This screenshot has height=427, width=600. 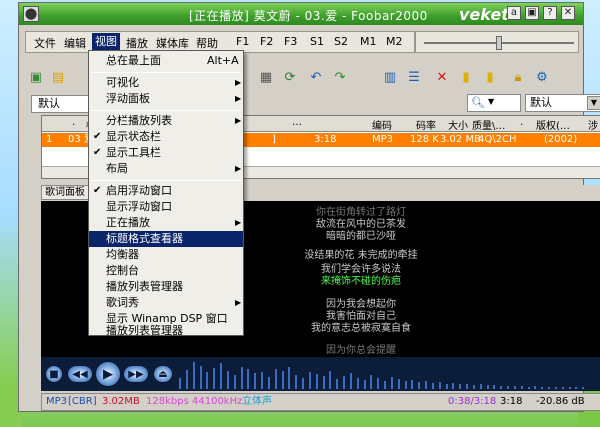 I want to click on menu-s2: S2, so click(x=341, y=41).